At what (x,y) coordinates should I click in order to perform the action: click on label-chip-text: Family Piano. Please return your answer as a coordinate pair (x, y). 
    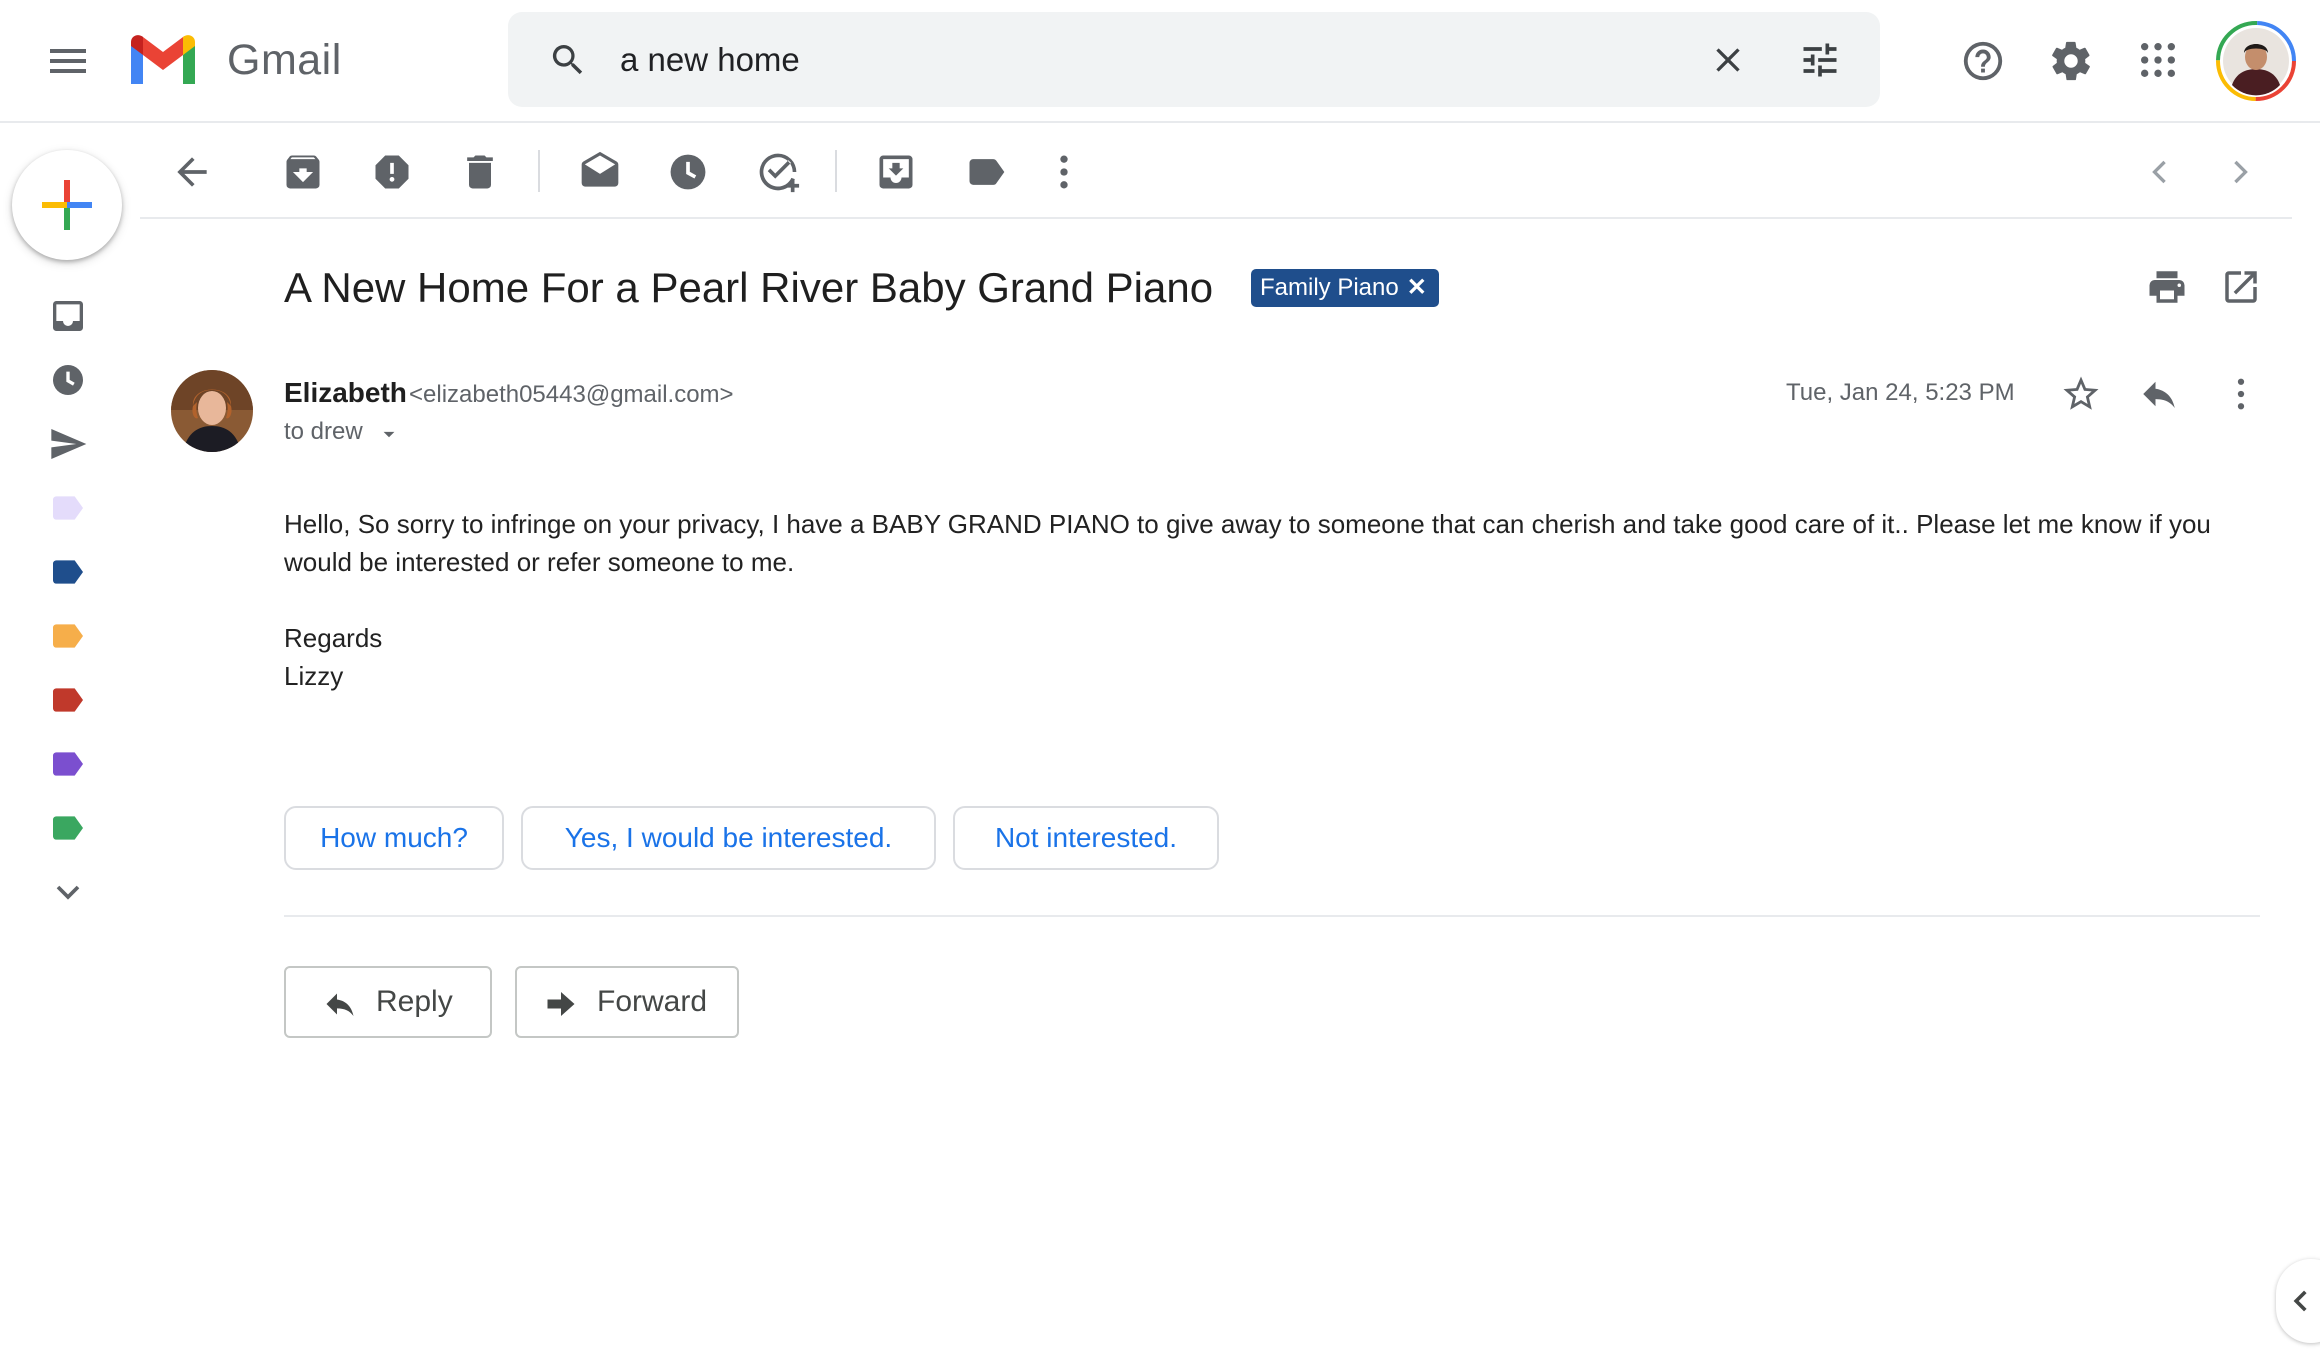
    Looking at the image, I should click on (1329, 287).